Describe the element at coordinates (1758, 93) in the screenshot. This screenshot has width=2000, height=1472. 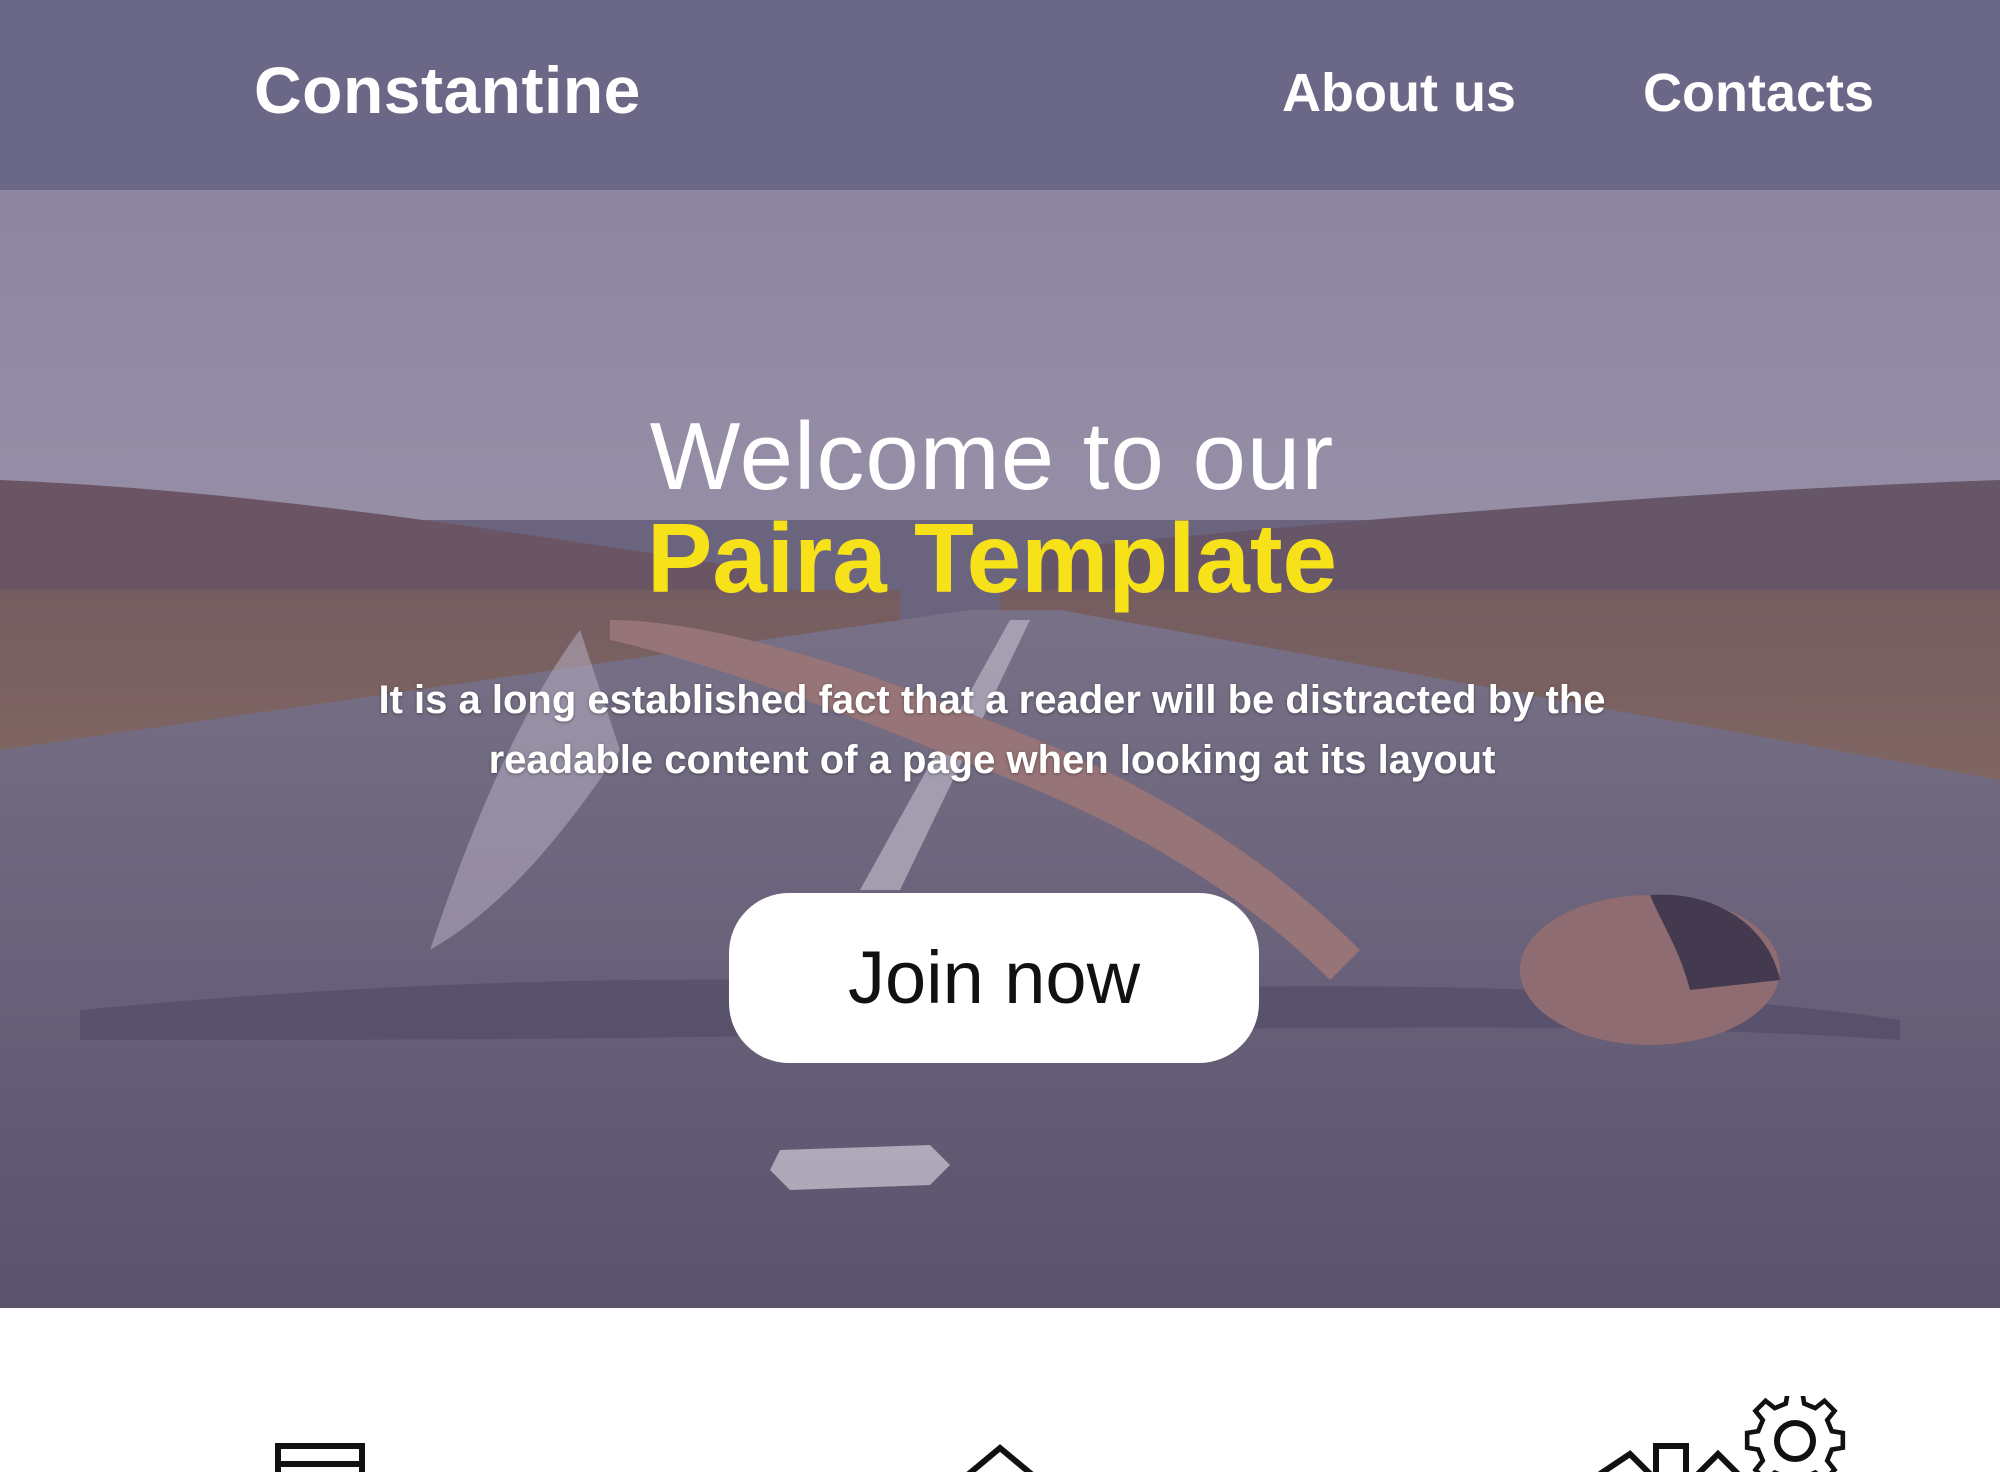
I see `nav-link-contacts: Contacts` at that location.